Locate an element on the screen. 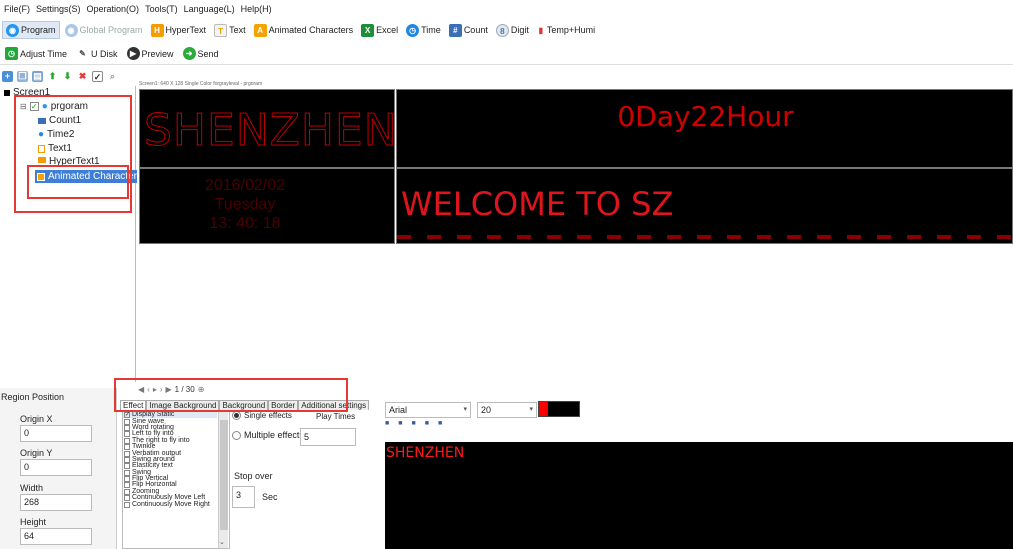  origin-x-label: Origin X is located at coordinates (36, 419).